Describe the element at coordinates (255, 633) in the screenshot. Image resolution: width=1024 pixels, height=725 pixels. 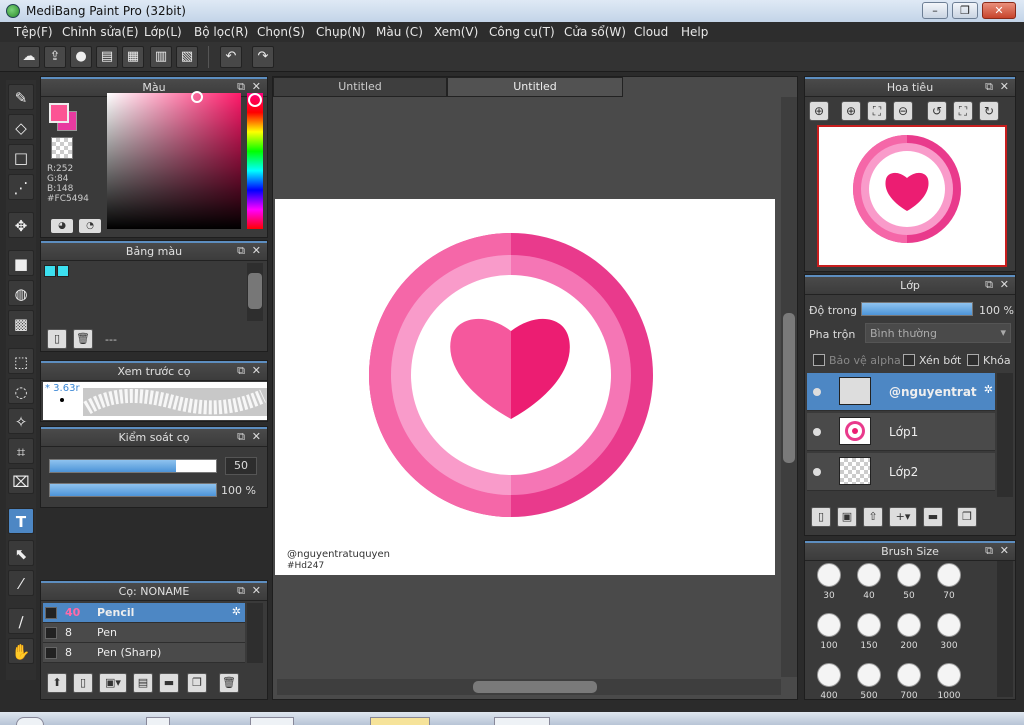
I see `brush-list-scrollbar` at that location.